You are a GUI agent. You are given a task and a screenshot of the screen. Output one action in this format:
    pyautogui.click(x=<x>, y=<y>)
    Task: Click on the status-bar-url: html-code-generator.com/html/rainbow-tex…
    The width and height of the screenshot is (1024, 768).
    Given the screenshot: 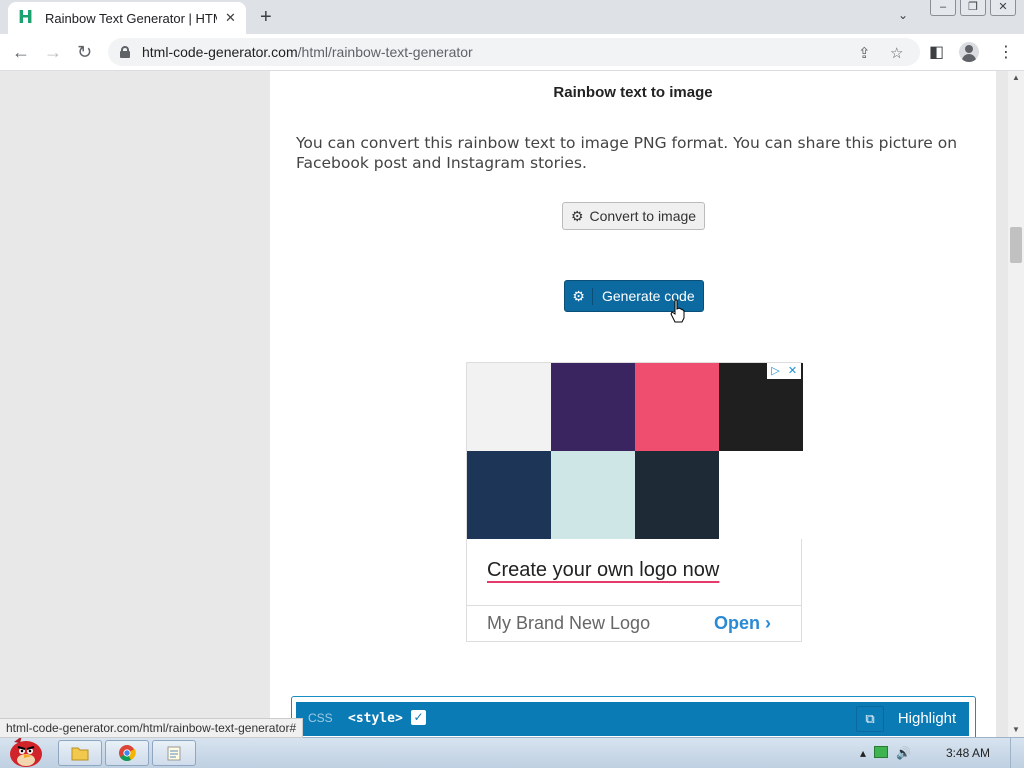 What is the action you would take?
    pyautogui.click(x=152, y=728)
    